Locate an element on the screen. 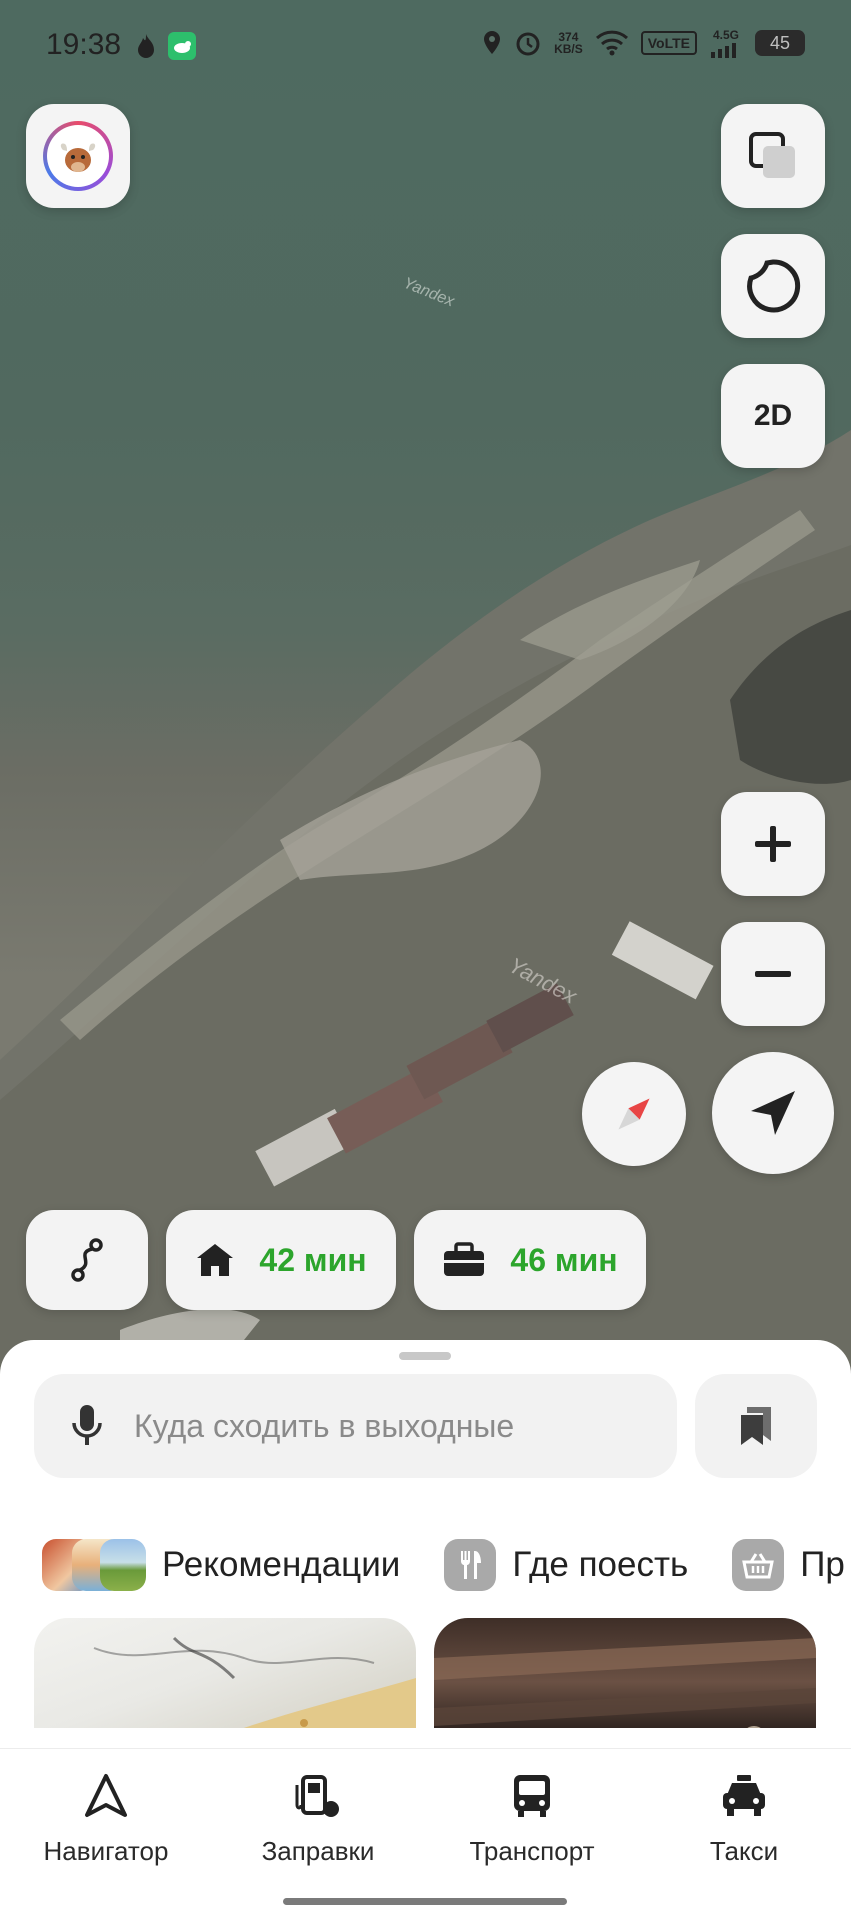 The image size is (851, 1921). bookmarks-icon is located at coordinates (756, 1426).